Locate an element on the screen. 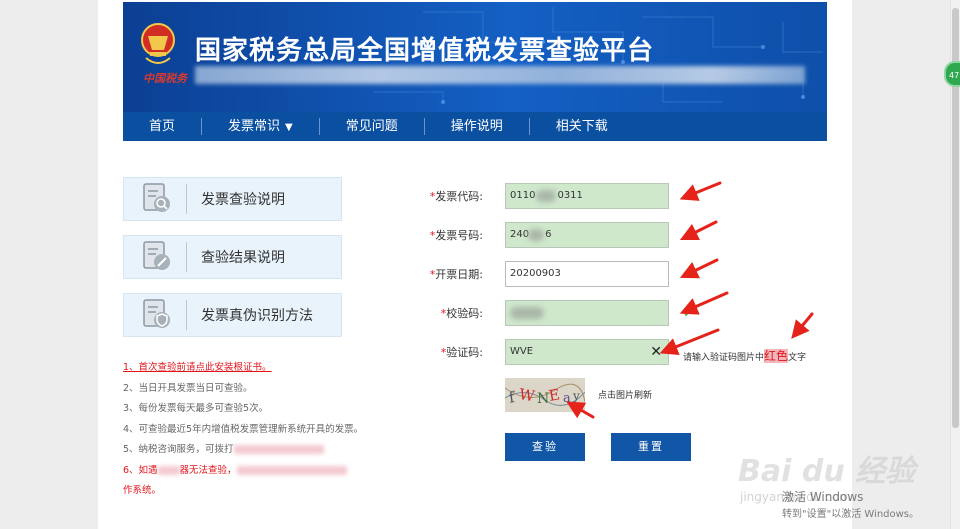  nav-faq: 常见问题 is located at coordinates (372, 126).